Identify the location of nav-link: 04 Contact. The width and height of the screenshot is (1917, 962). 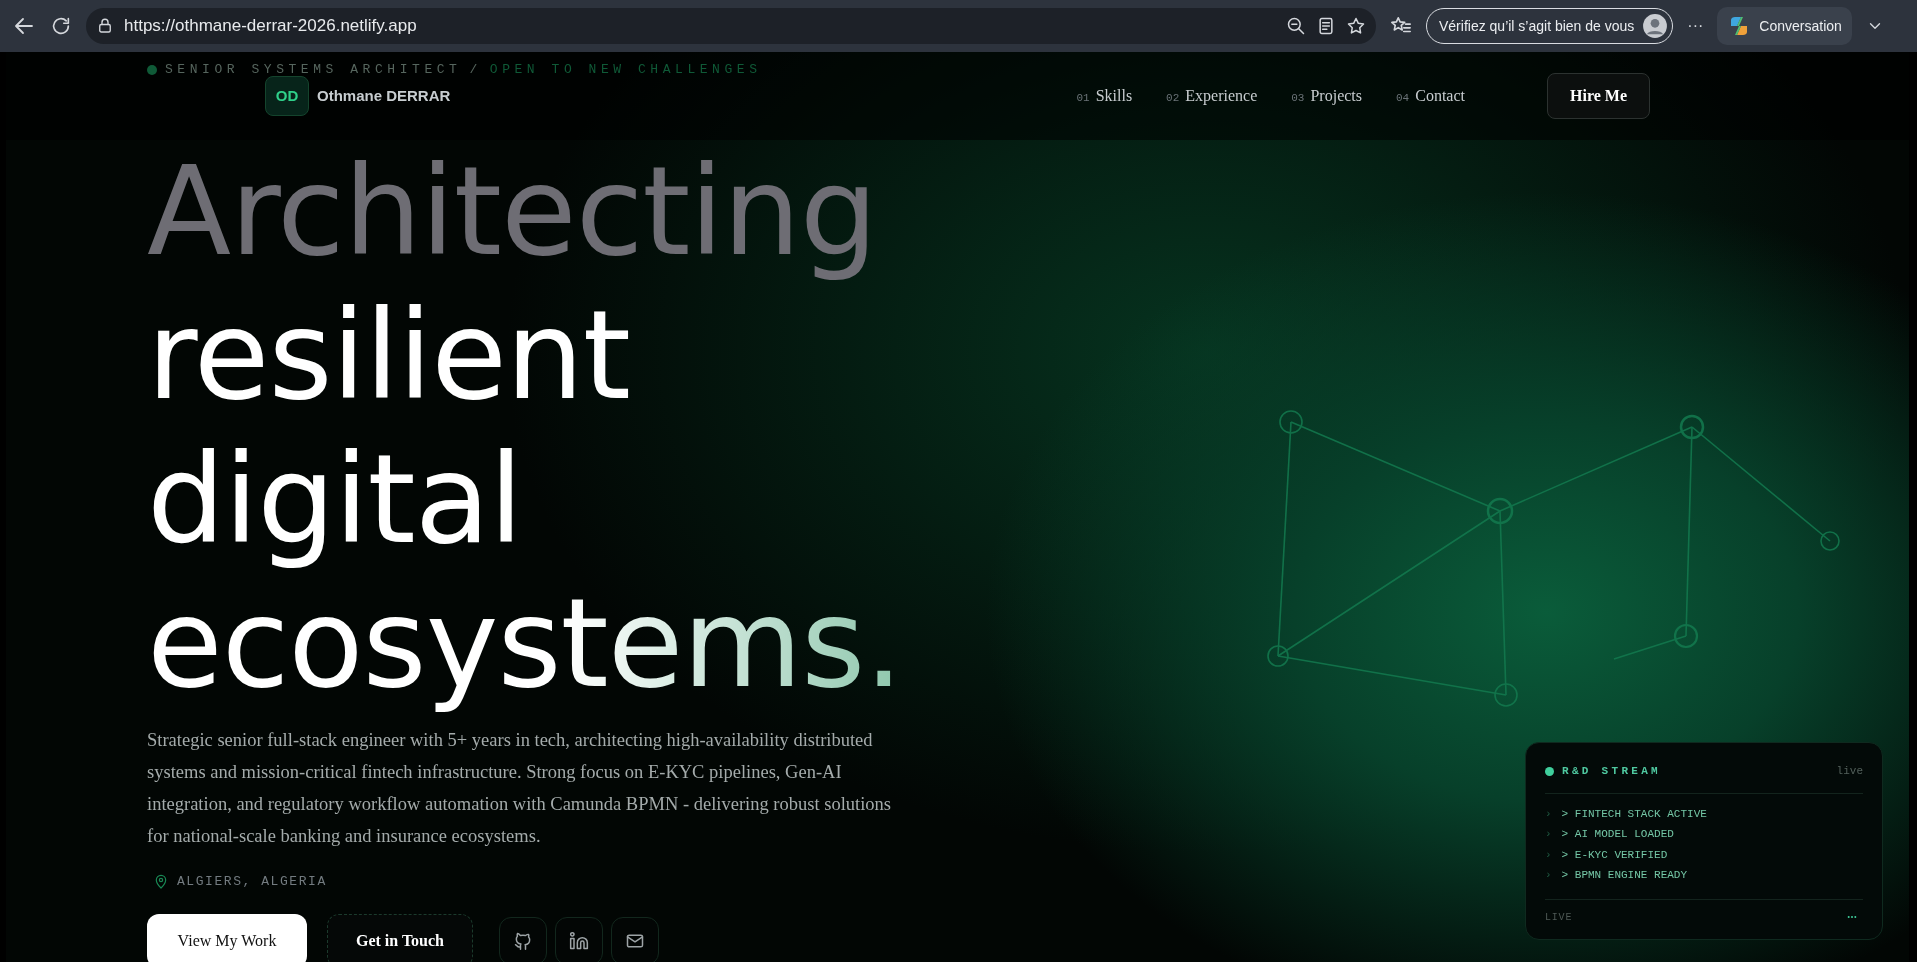
(1430, 96).